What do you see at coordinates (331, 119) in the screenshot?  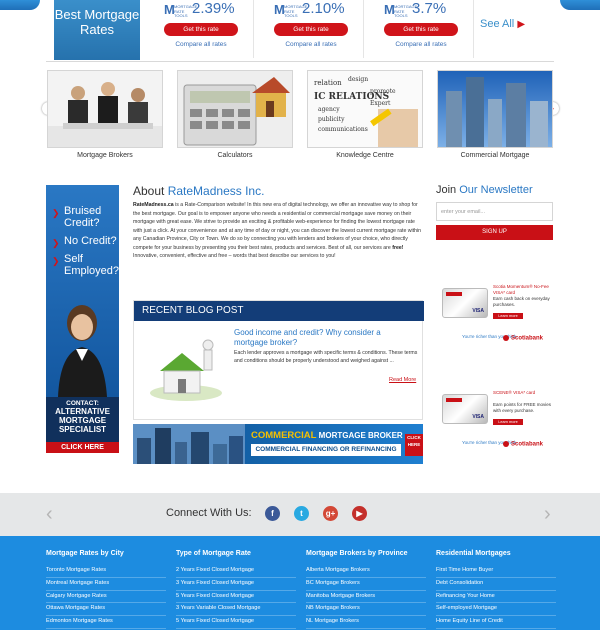 I see `svg-text: publicity` at bounding box center [331, 119].